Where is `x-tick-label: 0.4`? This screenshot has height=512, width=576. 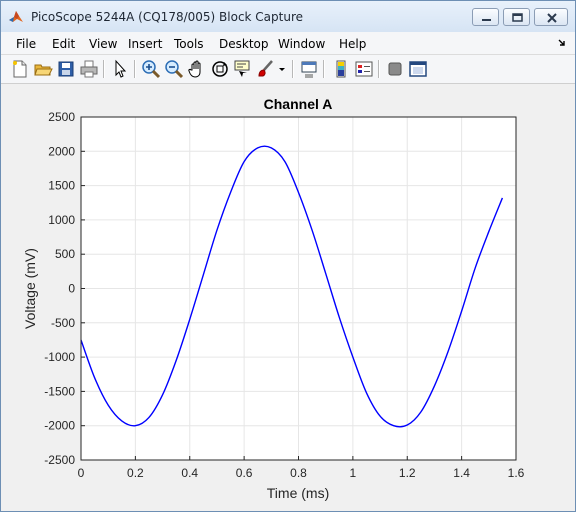
x-tick-label: 0.4 is located at coordinates (189, 473).